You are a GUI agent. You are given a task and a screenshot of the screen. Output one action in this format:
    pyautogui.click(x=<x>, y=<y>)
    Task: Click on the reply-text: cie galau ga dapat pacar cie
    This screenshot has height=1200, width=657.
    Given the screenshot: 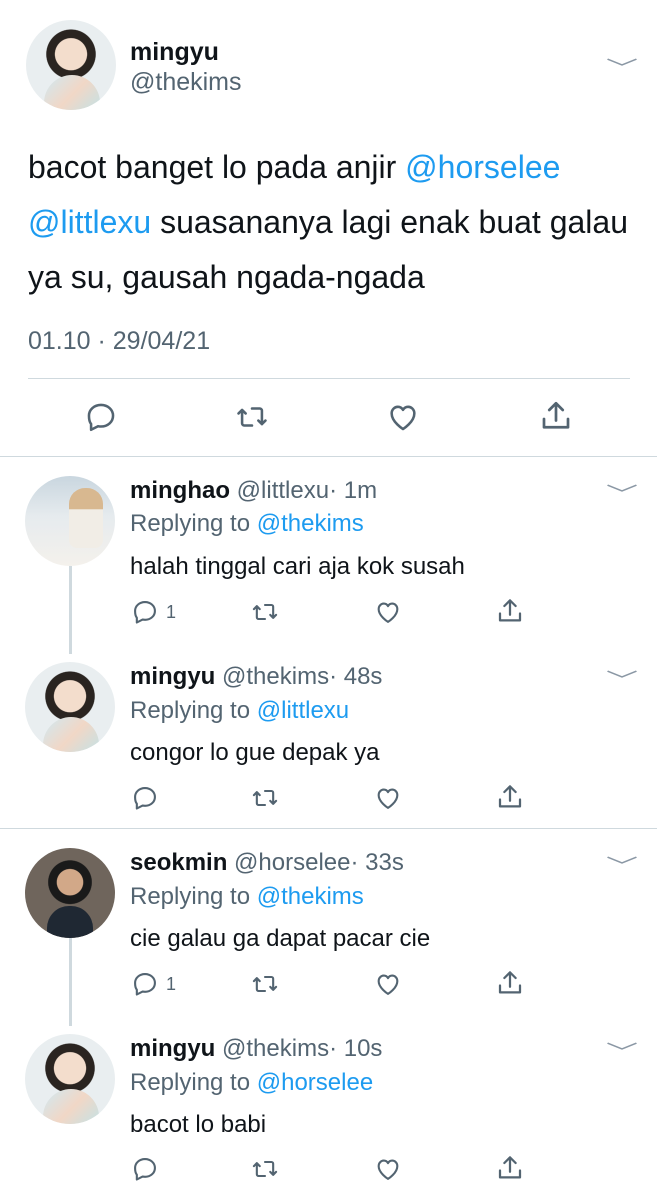 What is the action you would take?
    pyautogui.click(x=280, y=938)
    